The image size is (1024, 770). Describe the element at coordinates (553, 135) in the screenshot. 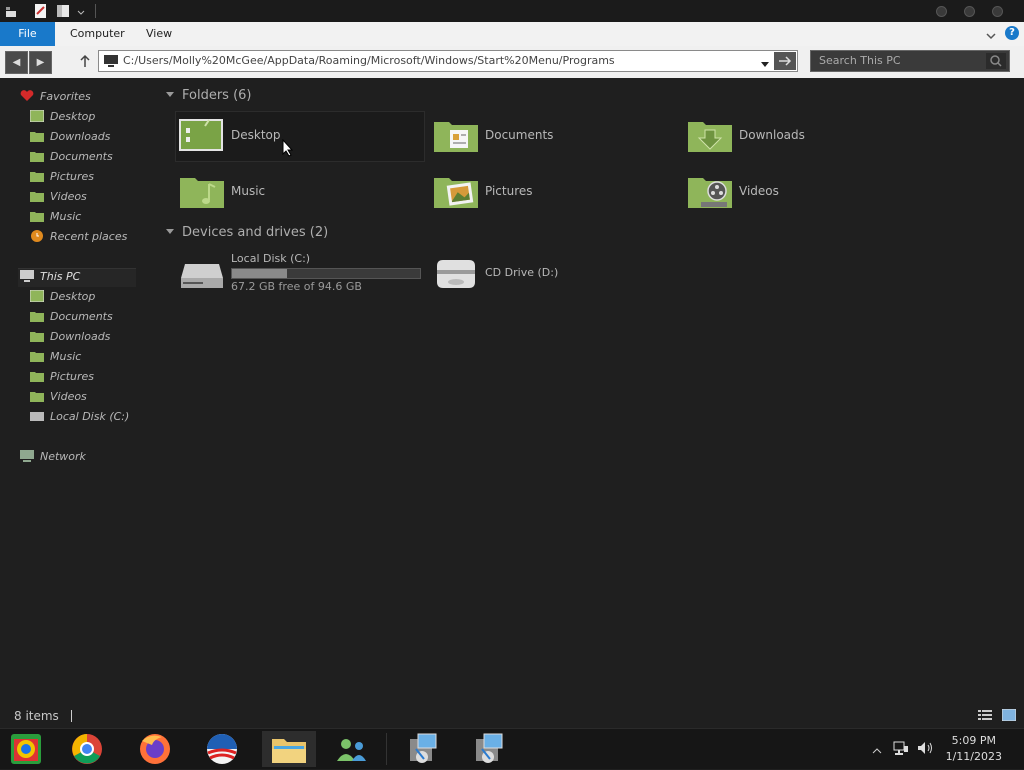

I see `folder-documents: Documents` at that location.